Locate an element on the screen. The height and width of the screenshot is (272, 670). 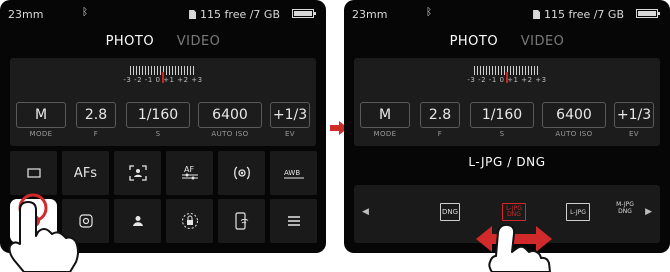
wifi-phone-button is located at coordinates (241, 221).